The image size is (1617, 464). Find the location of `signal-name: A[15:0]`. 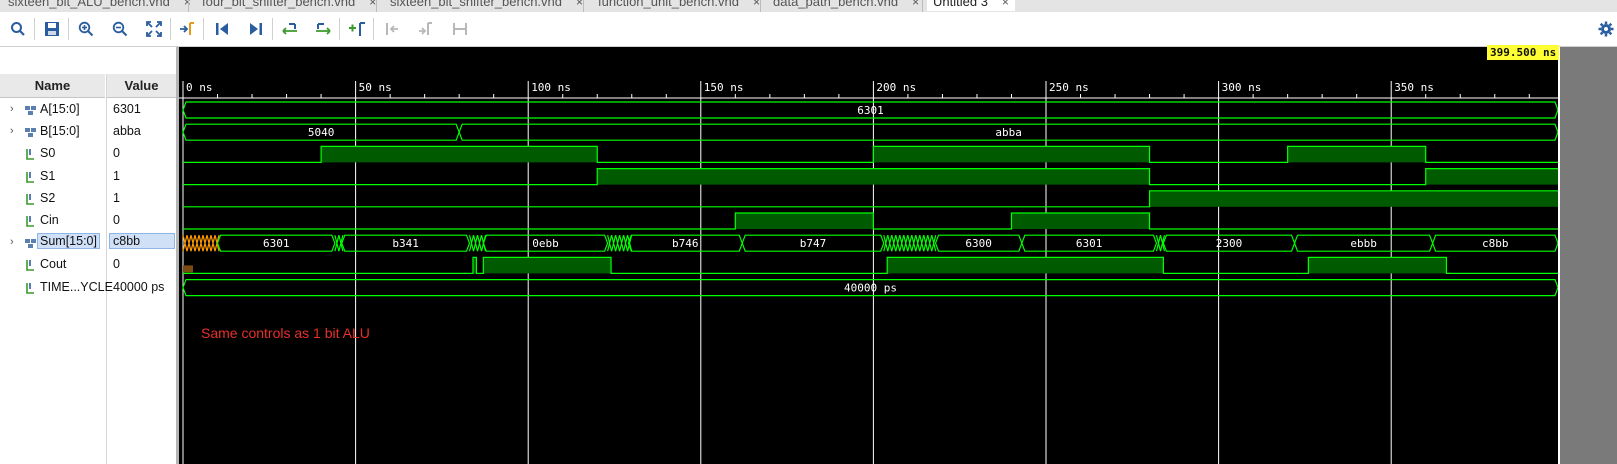

signal-name: A[15:0] is located at coordinates (60, 109).